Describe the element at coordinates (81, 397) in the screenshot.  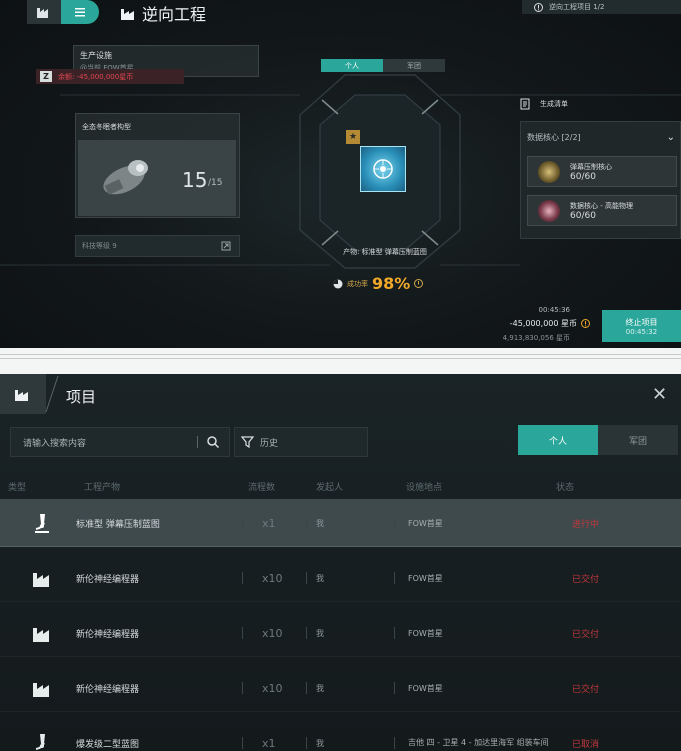
I see `page-title: 项目` at that location.